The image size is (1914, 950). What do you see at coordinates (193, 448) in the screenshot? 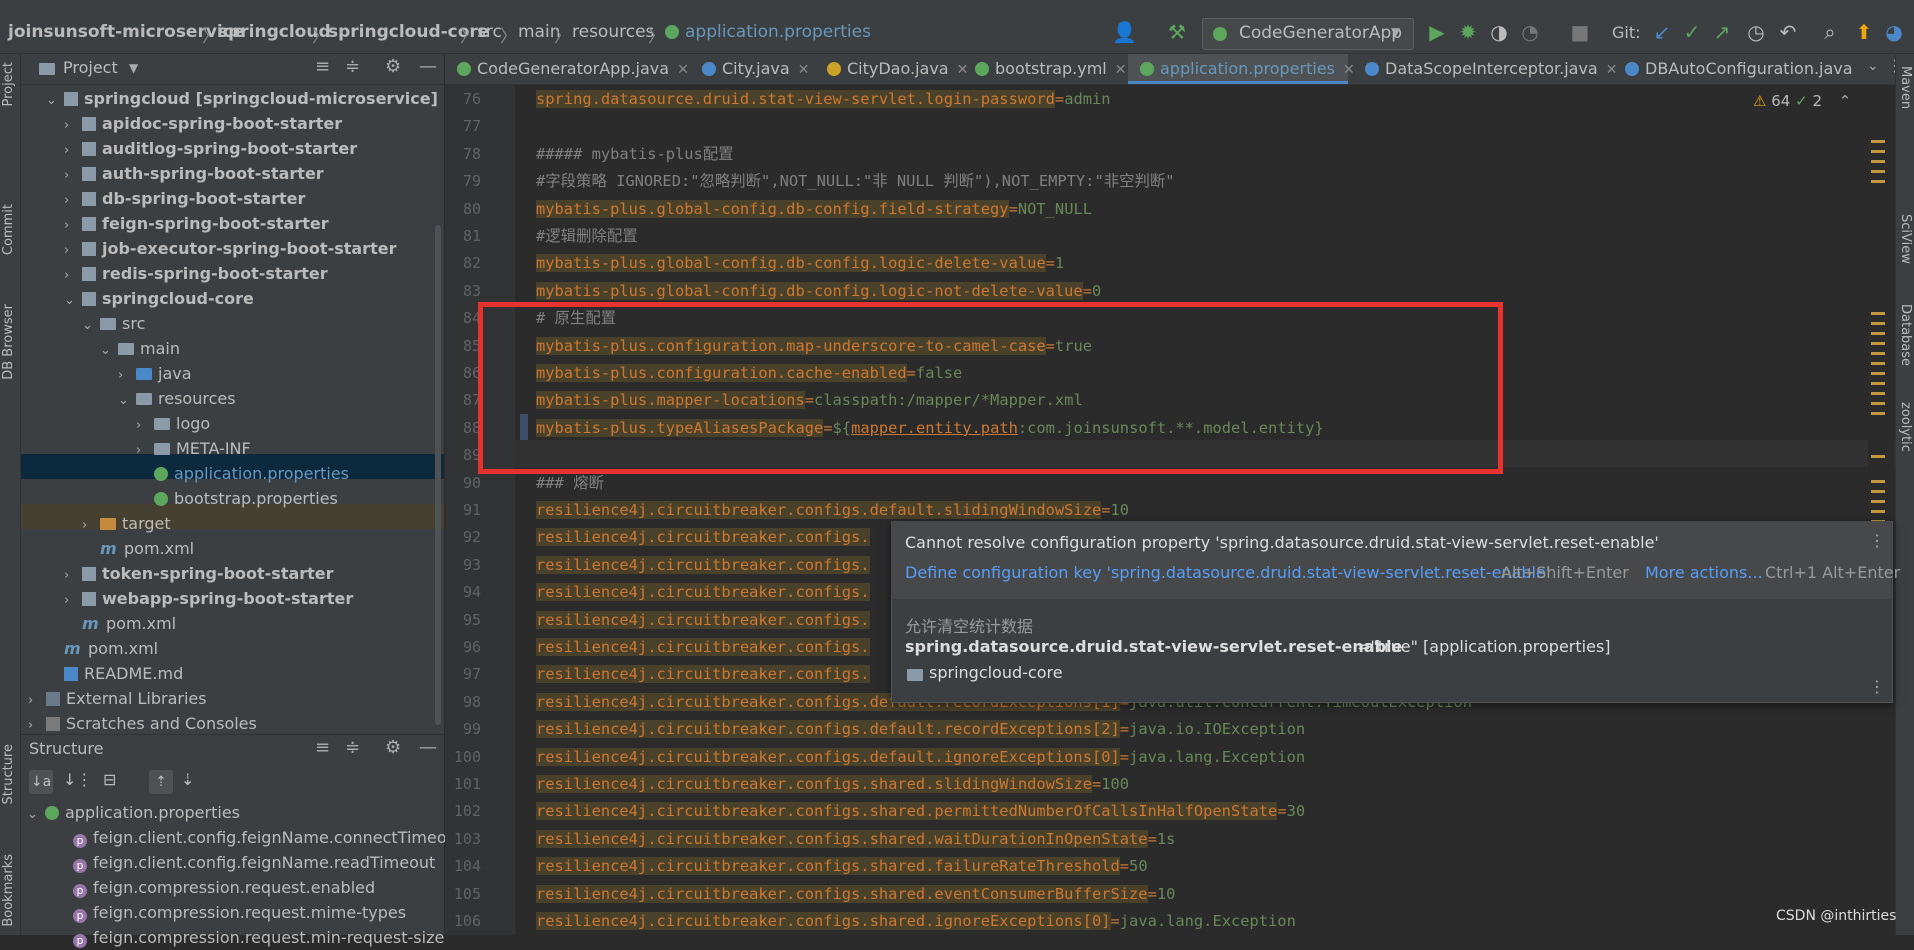
I see `project-tree-row: › META-INF` at bounding box center [193, 448].